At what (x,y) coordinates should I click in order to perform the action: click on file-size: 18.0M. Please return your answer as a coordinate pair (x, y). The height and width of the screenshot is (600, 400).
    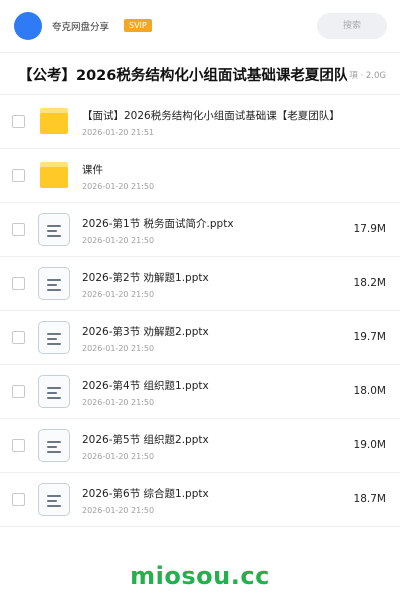
    Looking at the image, I should click on (369, 391).